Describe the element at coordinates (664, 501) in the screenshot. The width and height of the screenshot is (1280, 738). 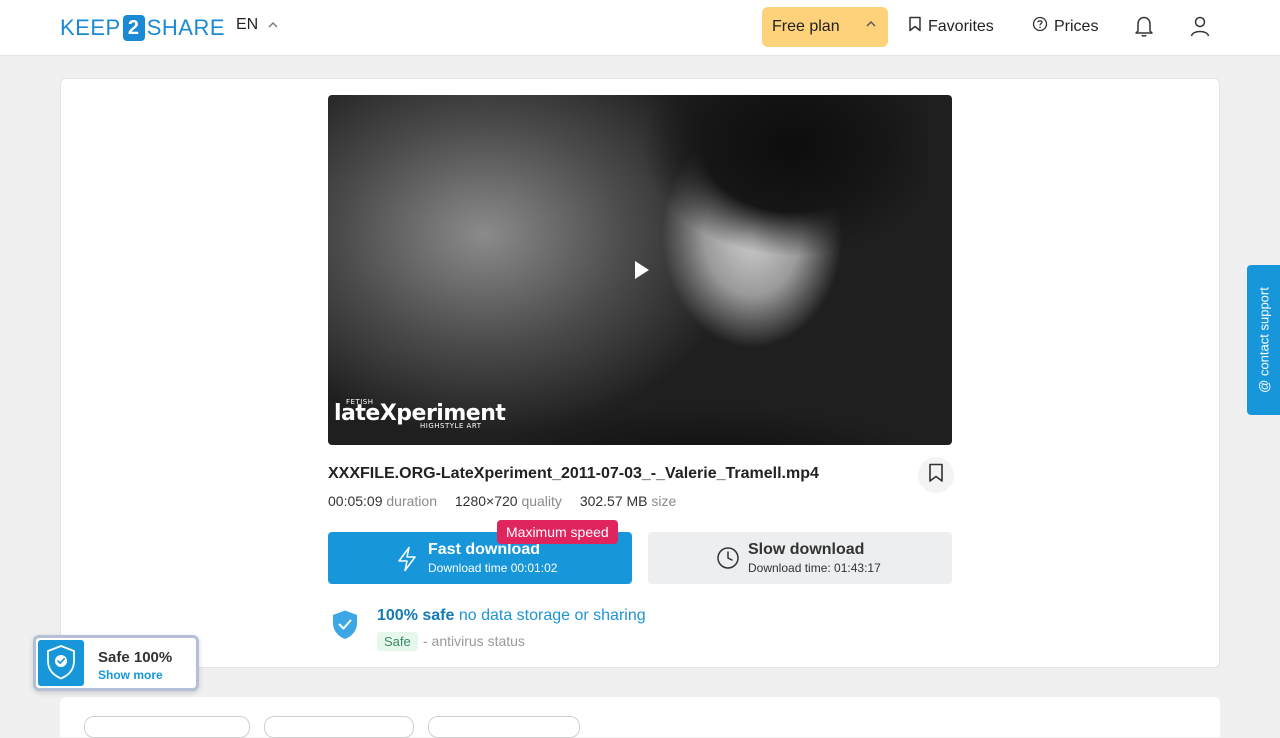
I see `size-label: size` at that location.